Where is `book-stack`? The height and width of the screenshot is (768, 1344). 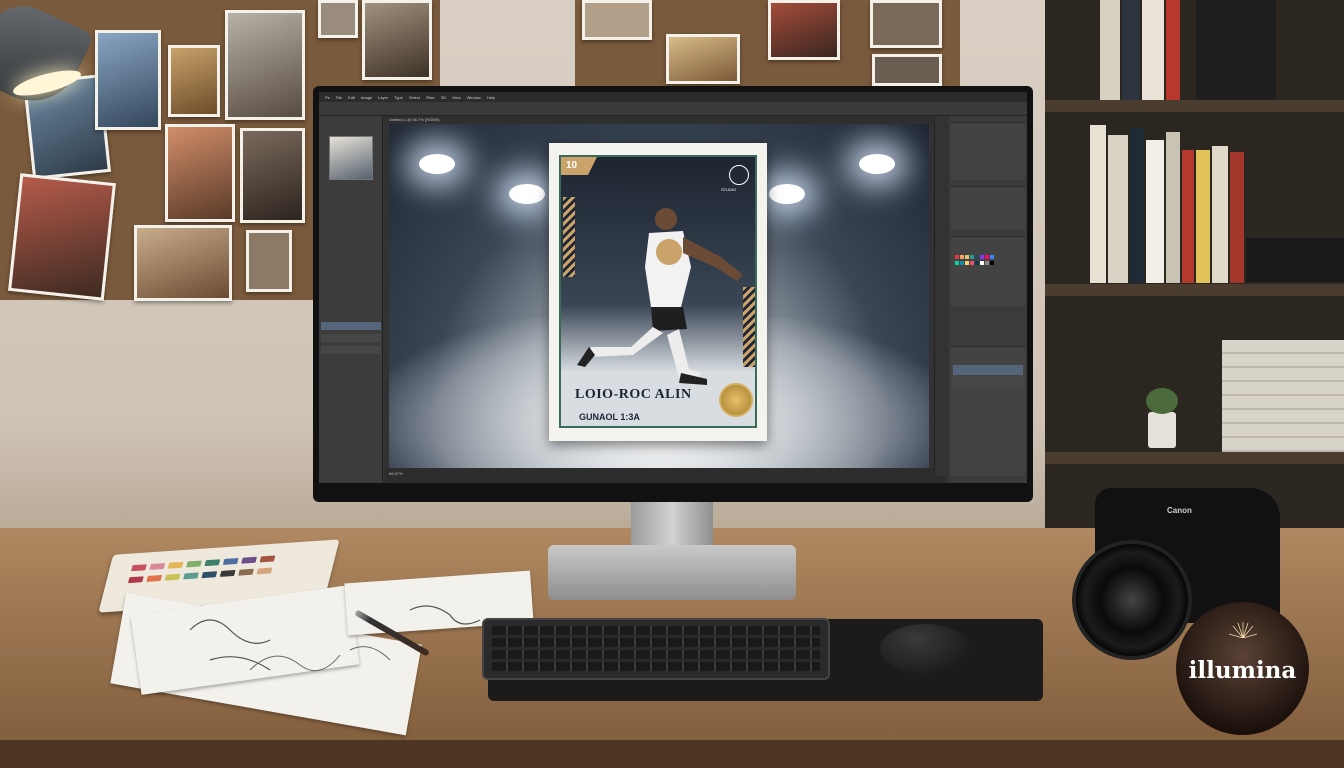 book-stack is located at coordinates (1283, 396).